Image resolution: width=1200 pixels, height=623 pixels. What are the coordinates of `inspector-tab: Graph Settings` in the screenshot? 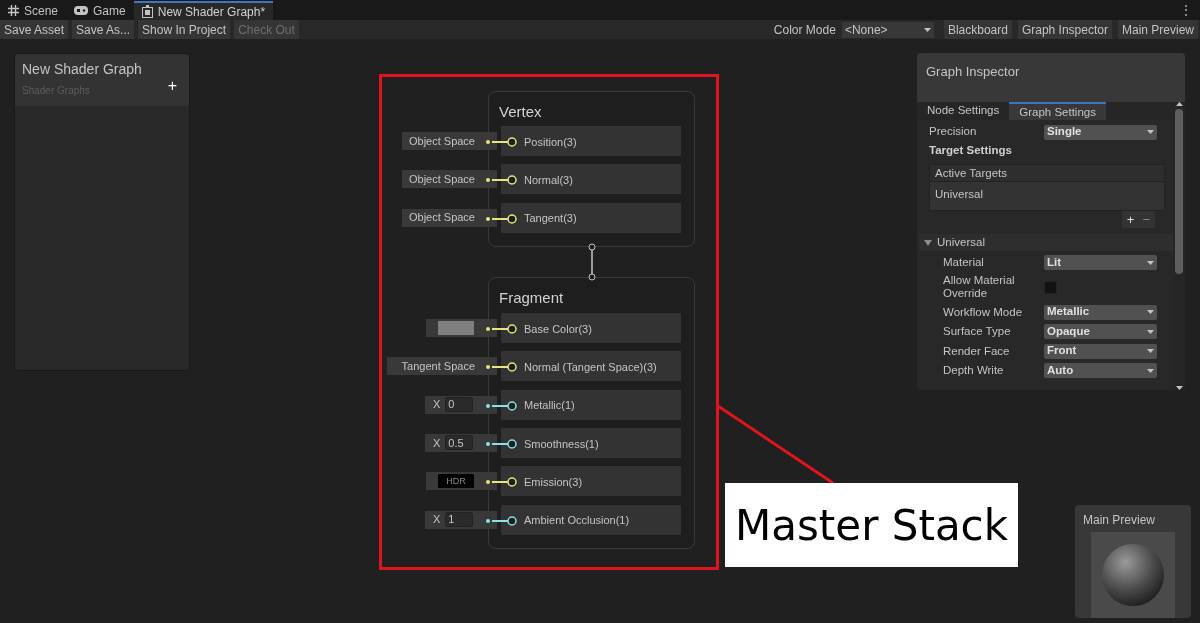 It's located at (1057, 111).